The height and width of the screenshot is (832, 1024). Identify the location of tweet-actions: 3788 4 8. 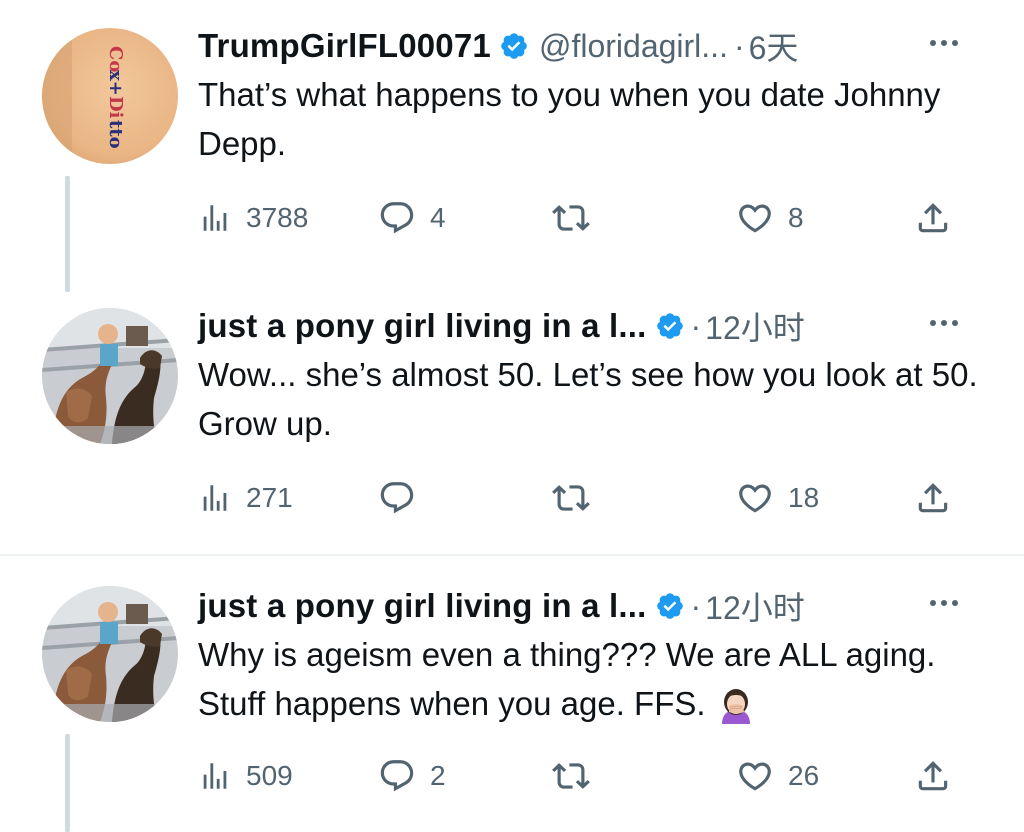
(578, 218).